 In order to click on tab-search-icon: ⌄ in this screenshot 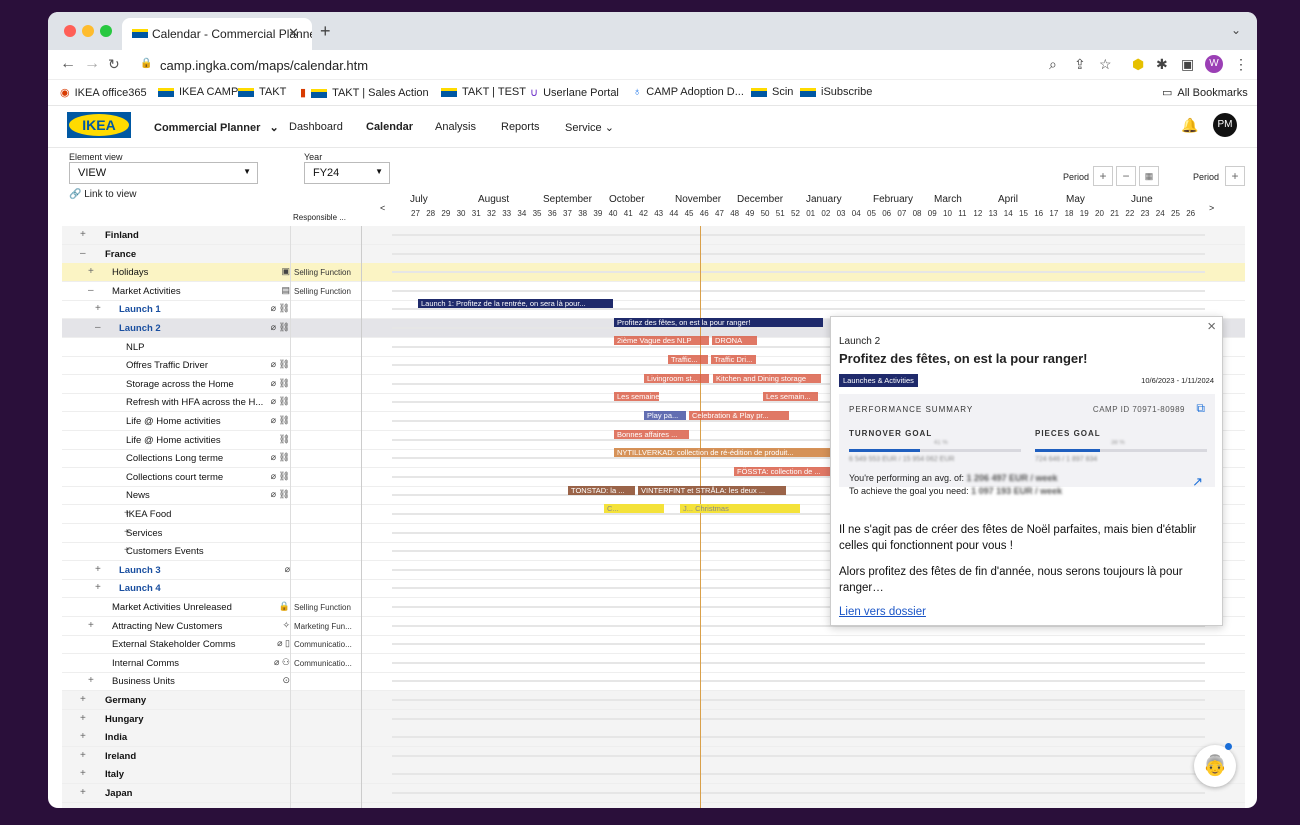, I will do `click(1236, 30)`.